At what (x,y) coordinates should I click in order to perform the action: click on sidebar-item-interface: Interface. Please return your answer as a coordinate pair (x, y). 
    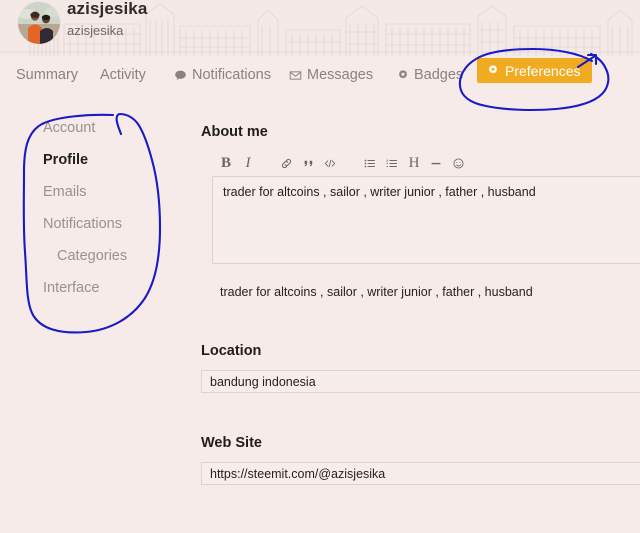
    Looking at the image, I should click on (92, 288).